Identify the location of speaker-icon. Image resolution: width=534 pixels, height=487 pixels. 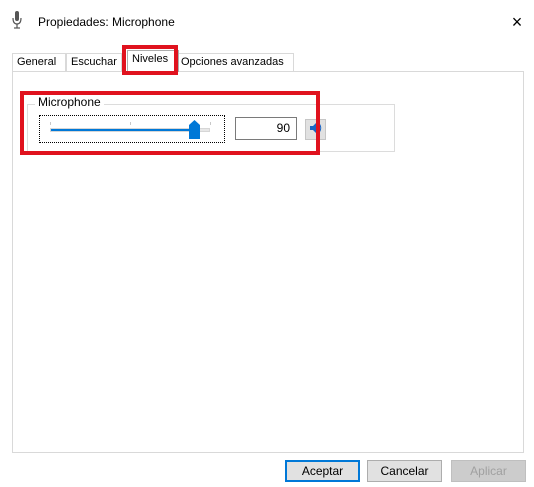
(315, 129).